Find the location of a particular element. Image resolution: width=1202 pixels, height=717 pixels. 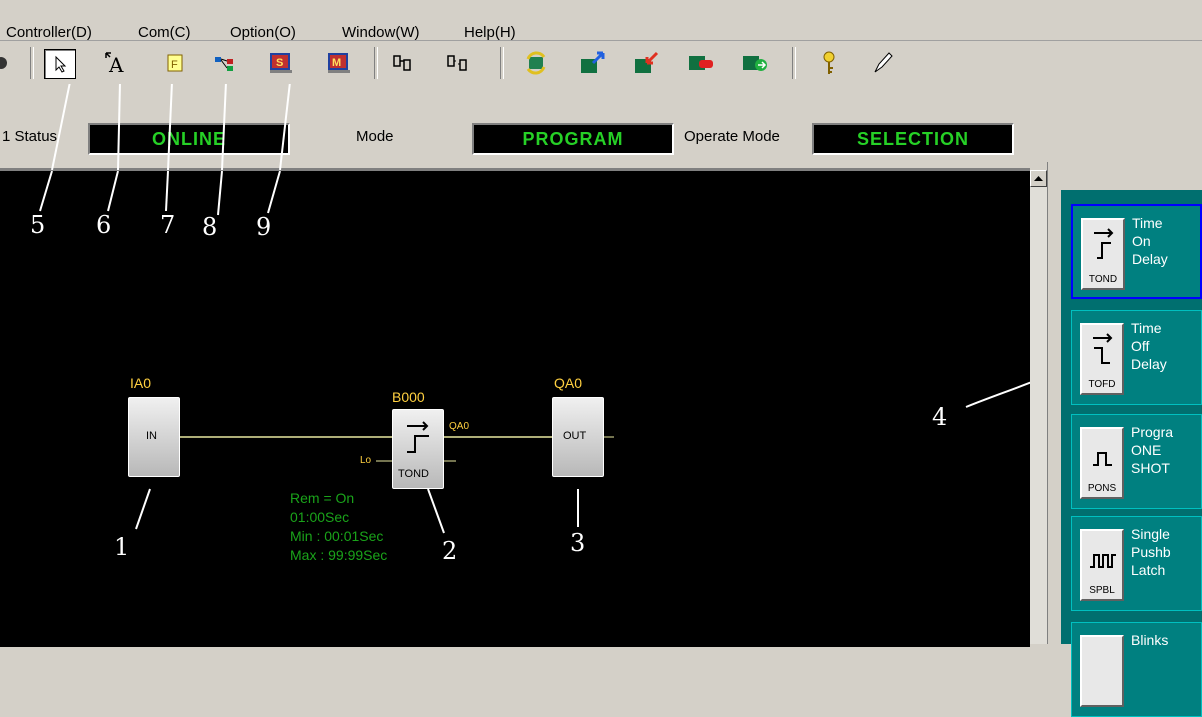

menu-help: Help(H) is located at coordinates (490, 32).